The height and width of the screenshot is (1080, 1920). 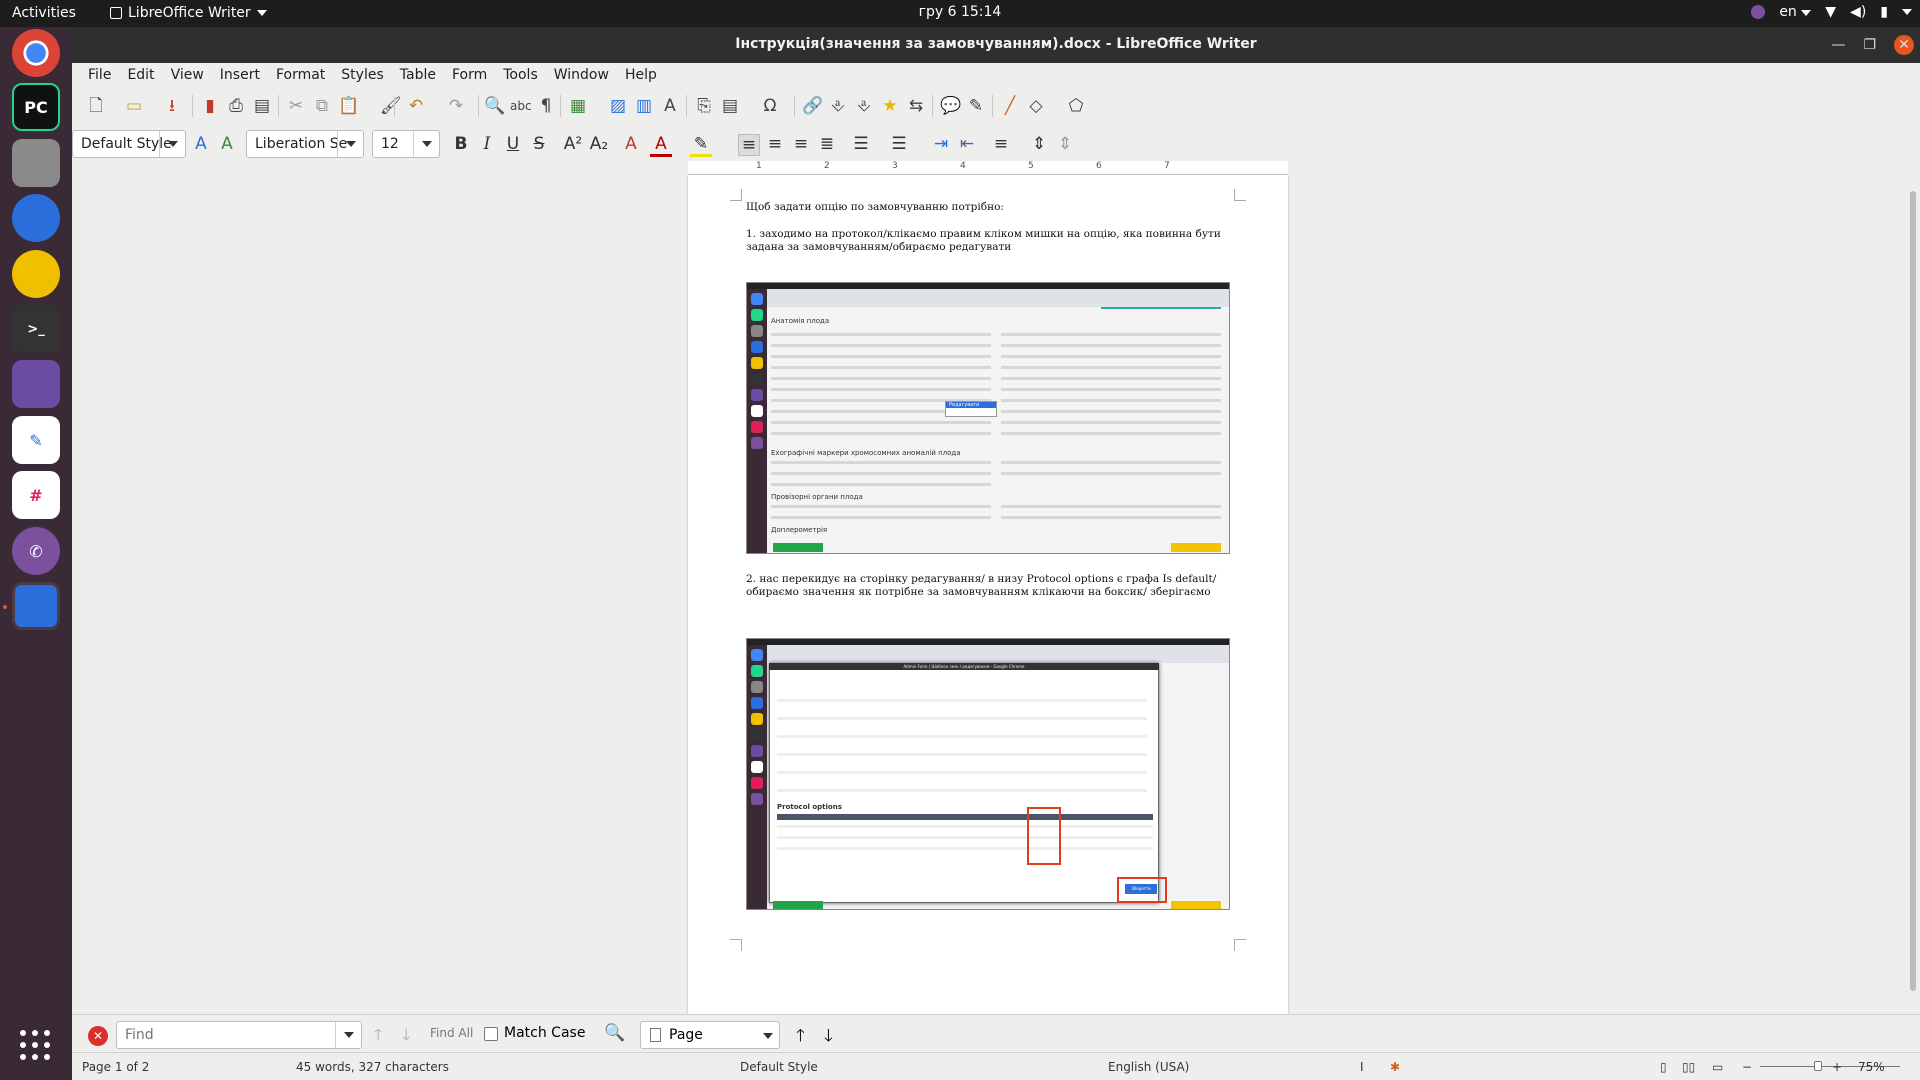 I want to click on decrease-indent-icon: ⇤, so click(x=967, y=144).